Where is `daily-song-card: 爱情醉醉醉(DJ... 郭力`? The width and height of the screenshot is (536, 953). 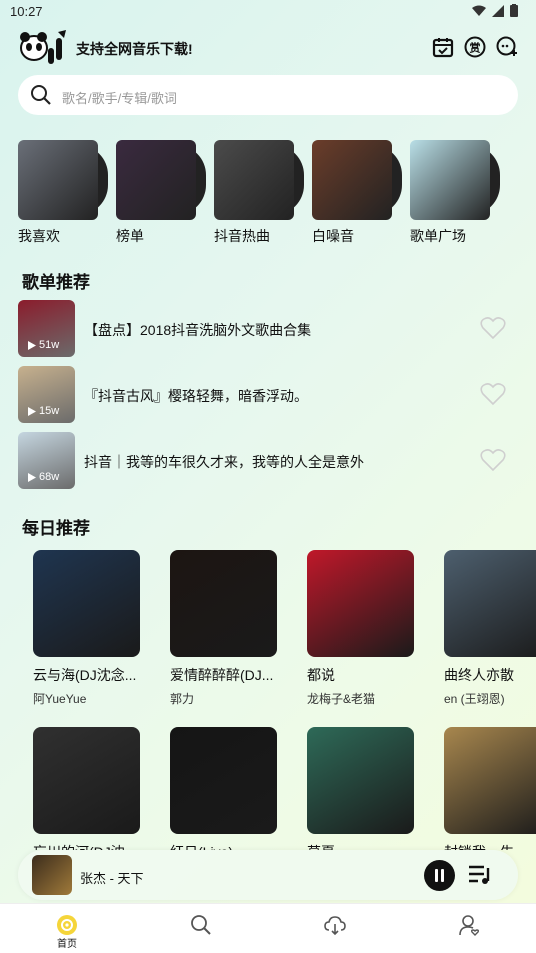
daily-song-card: 爱情醉醉醉(DJ... 郭力 is located at coordinates (238, 628).